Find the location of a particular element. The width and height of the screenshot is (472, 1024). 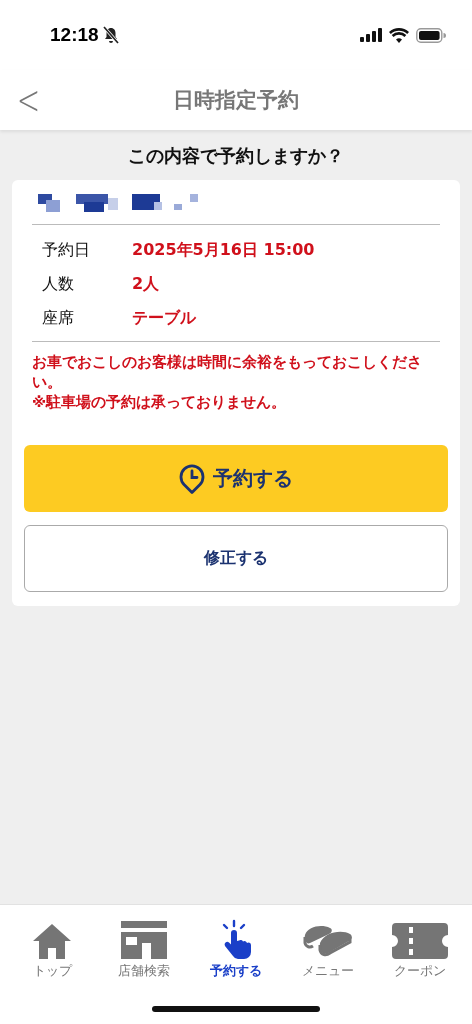

confirm-question: この内容で予約しますか？ is located at coordinates (236, 156).